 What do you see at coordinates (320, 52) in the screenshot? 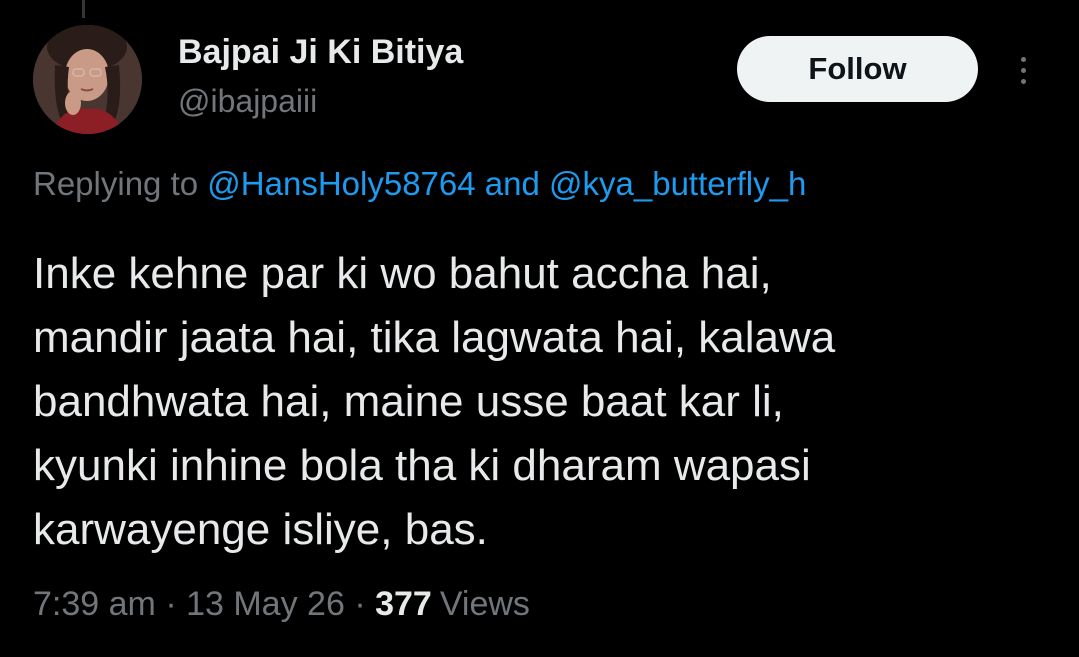
I see `author-name: Bajpai Ji Ki Bitiya` at bounding box center [320, 52].